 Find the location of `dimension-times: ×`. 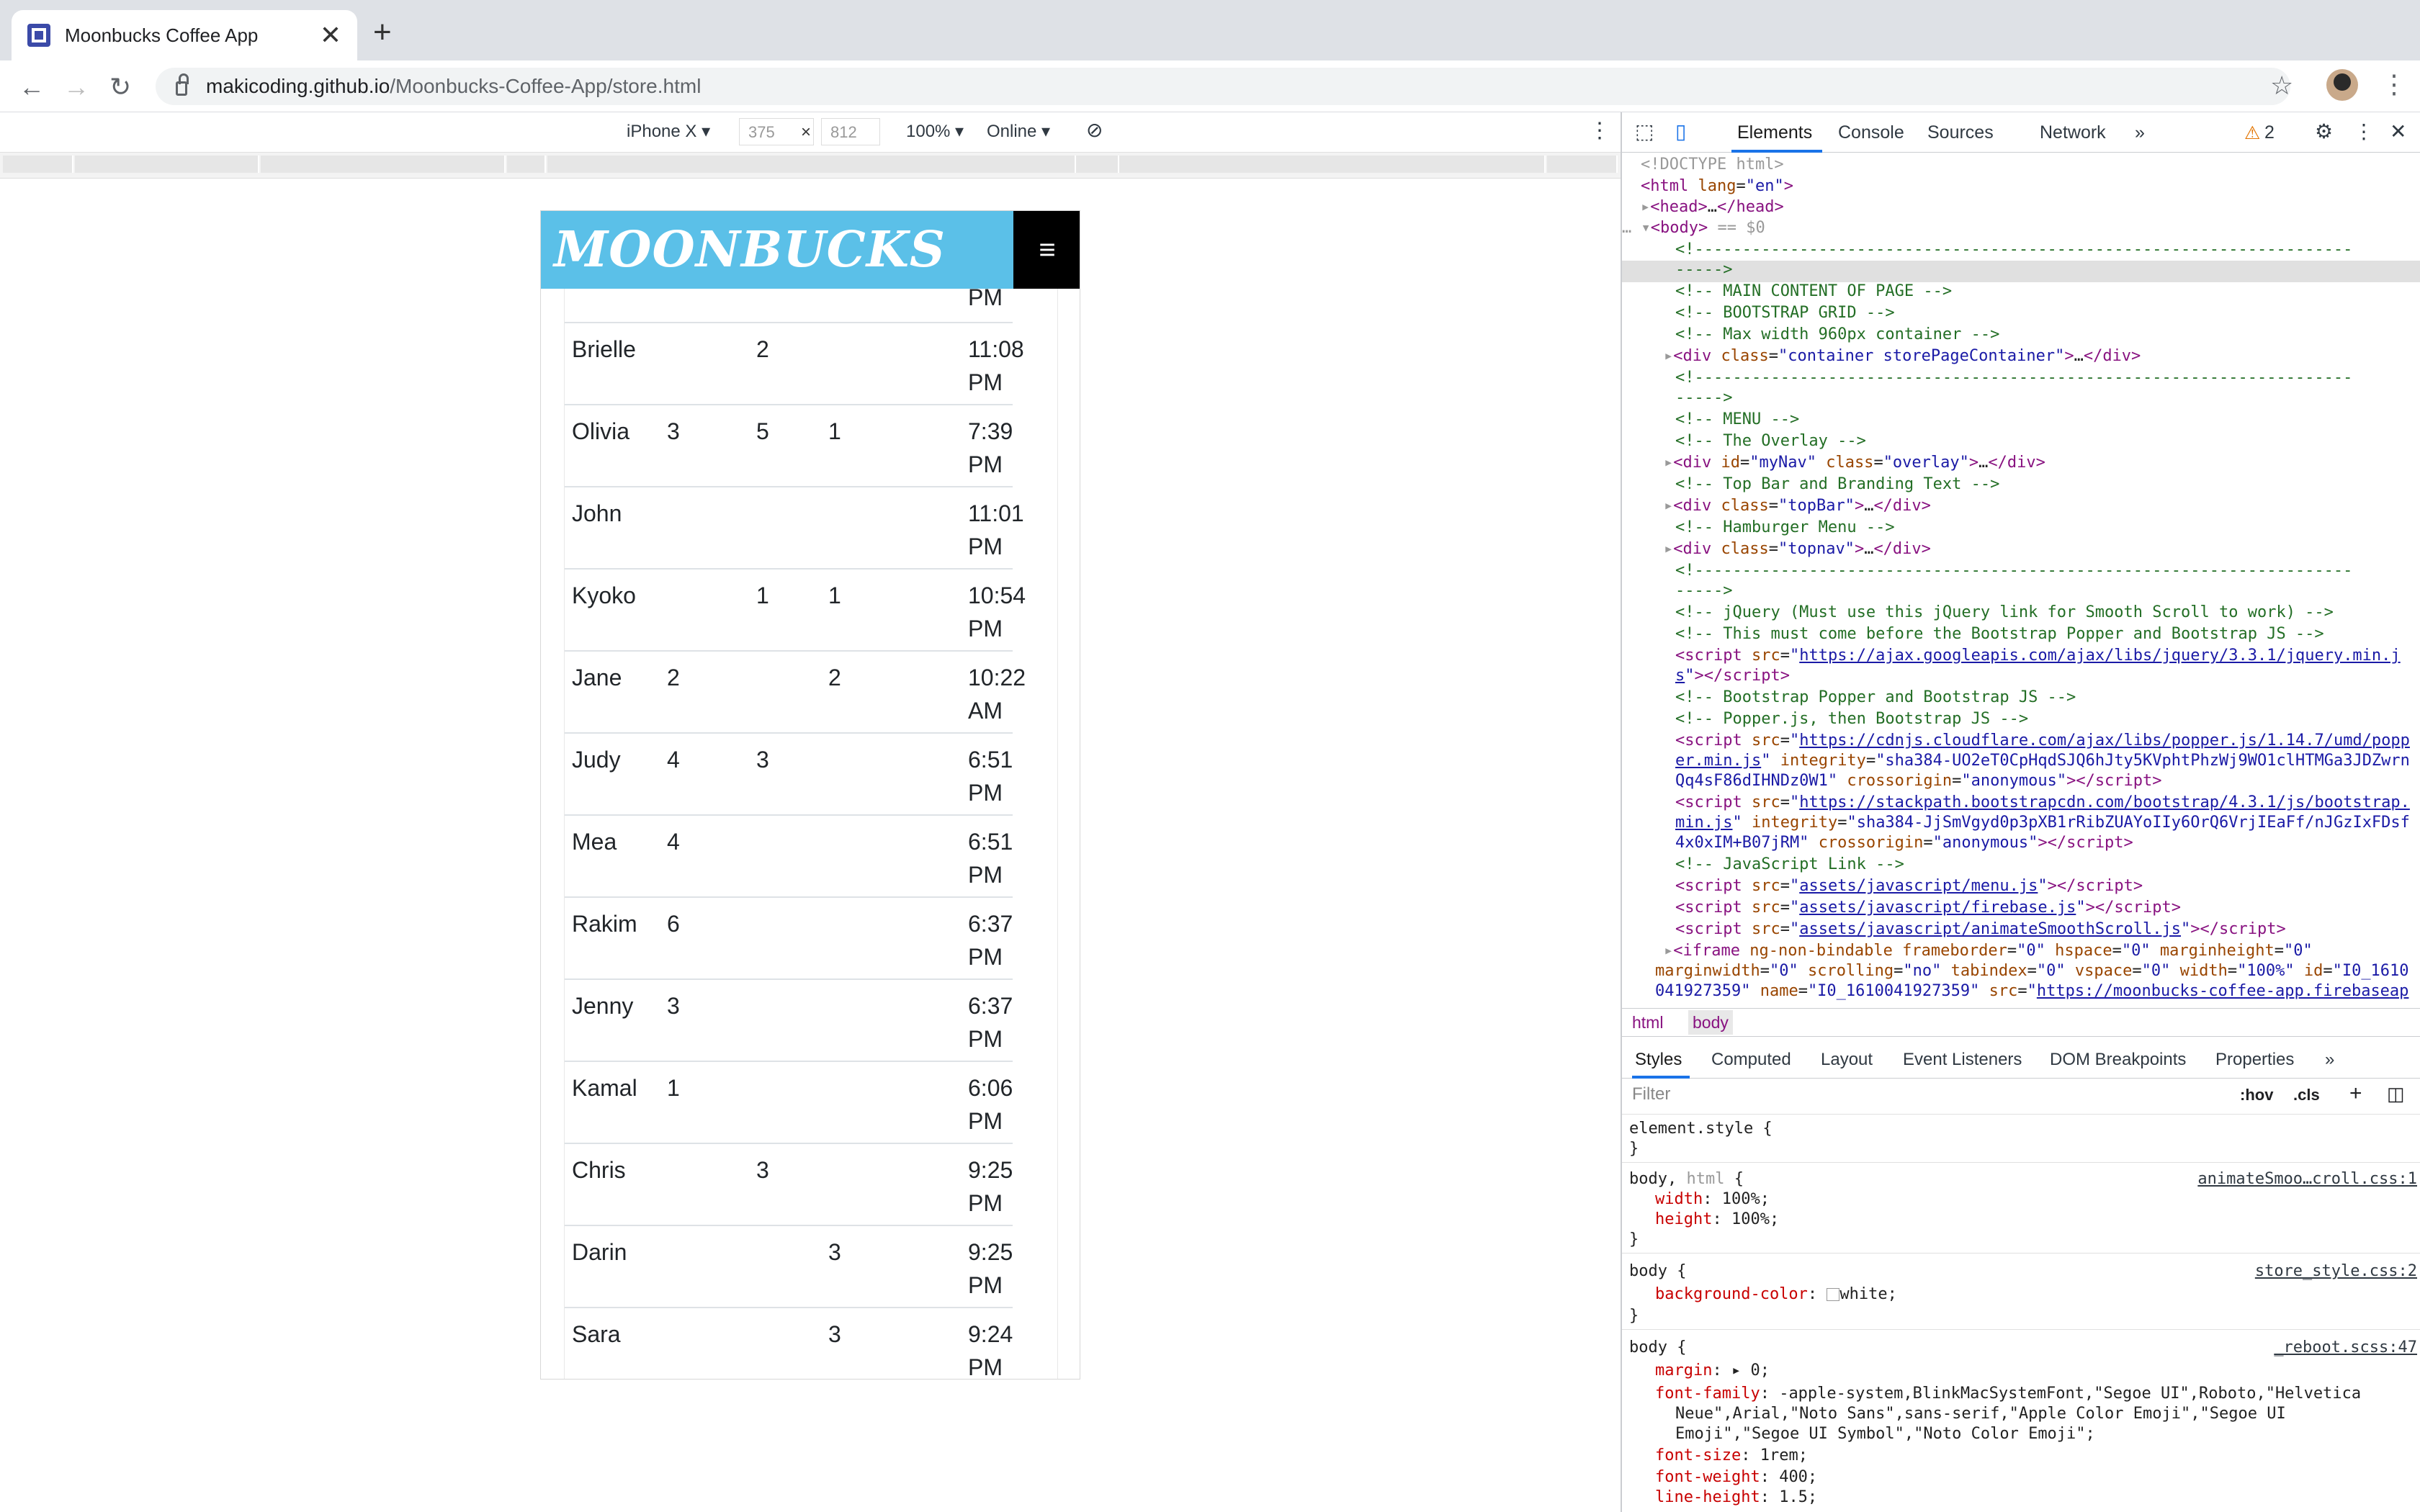

dimension-times: × is located at coordinates (807, 132).